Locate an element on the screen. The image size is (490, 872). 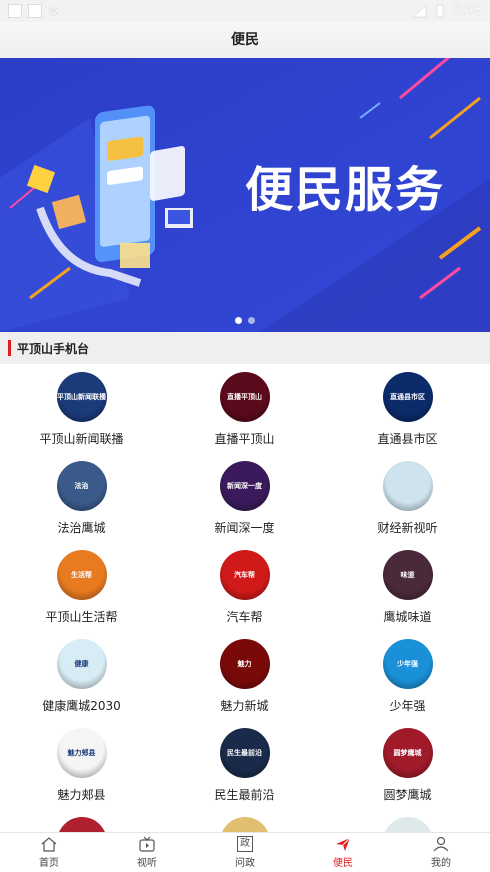
program-tile: 圆梦鹰城 圆梦鹰城 is located at coordinates (407, 764).